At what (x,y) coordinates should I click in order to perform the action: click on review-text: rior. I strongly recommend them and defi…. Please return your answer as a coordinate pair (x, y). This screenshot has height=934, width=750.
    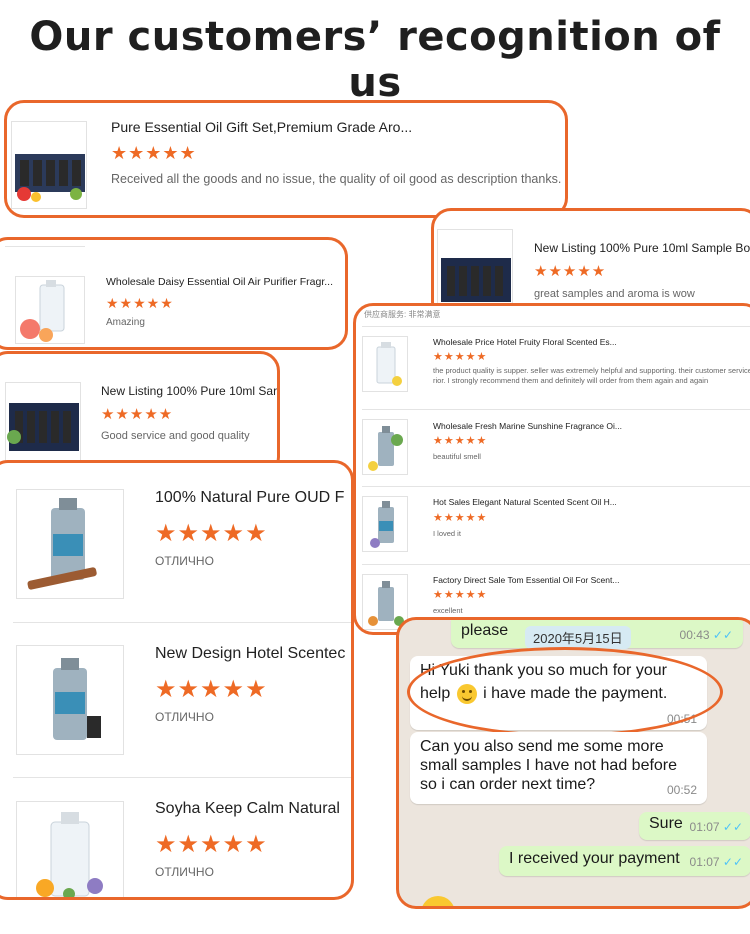
    Looking at the image, I should click on (571, 380).